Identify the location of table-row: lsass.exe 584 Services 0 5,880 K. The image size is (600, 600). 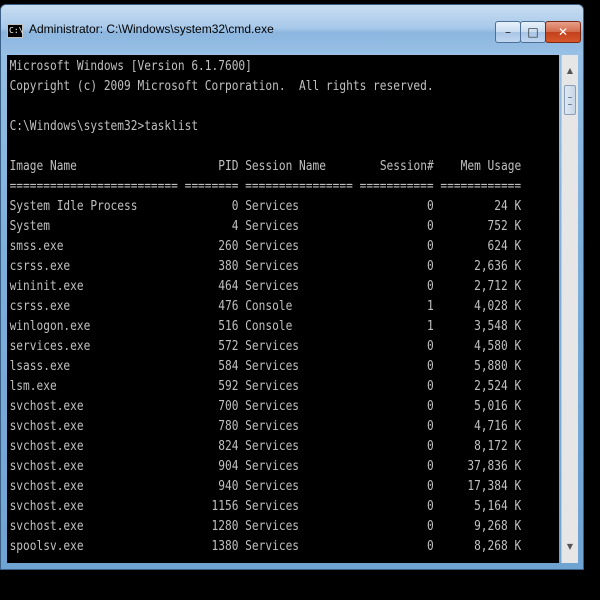
(266, 366).